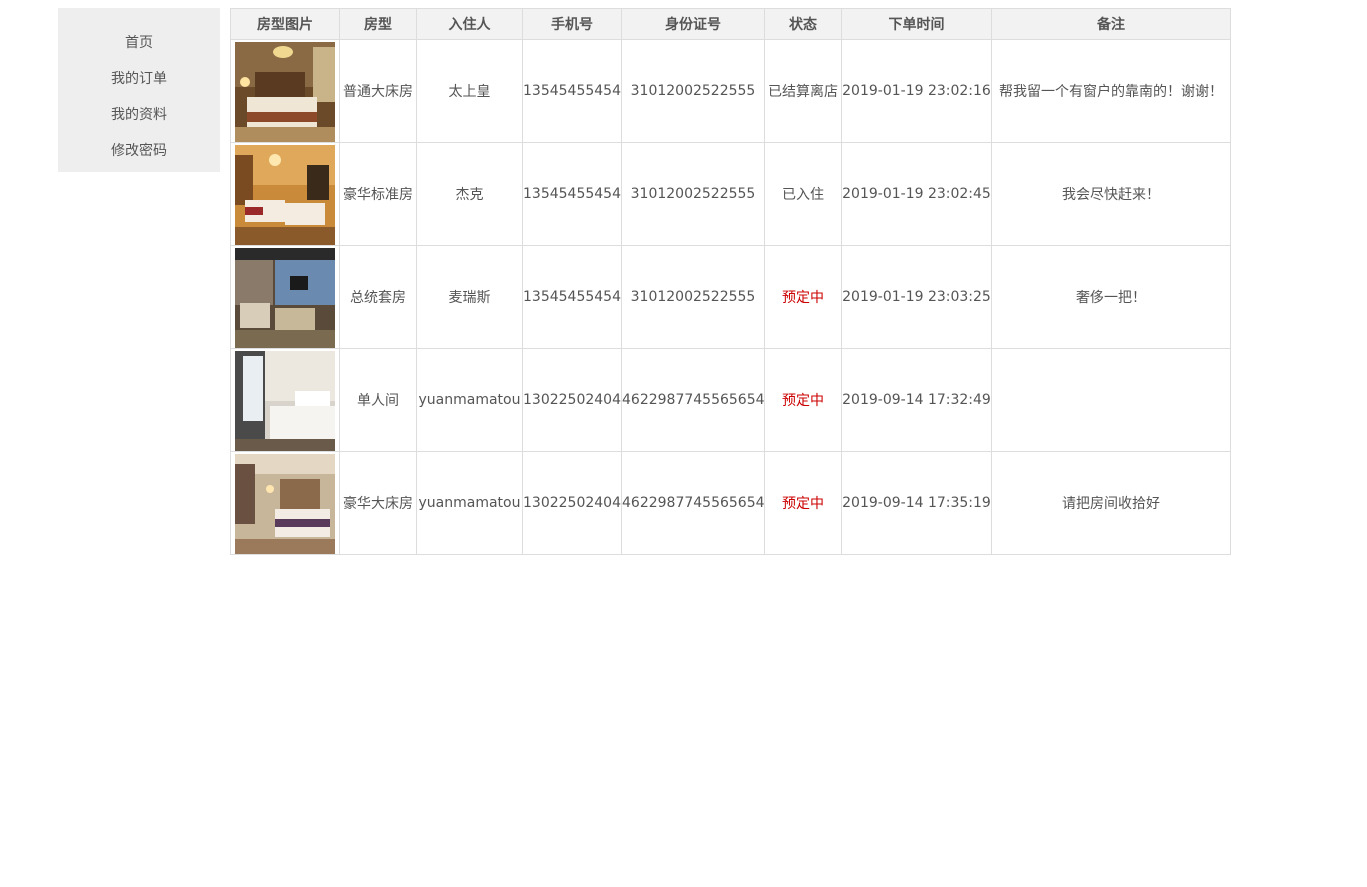  What do you see at coordinates (469, 24) in the screenshot?
I see `header-guest: 入住人` at bounding box center [469, 24].